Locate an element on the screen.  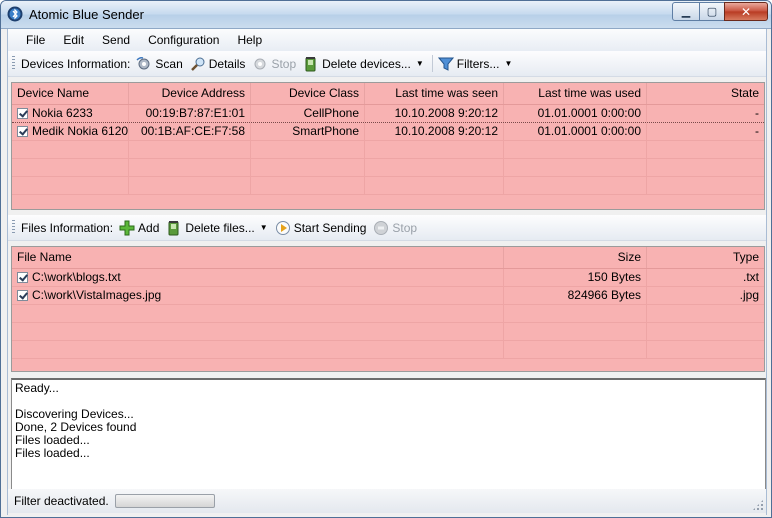
col-device-address: Device Address is located at coordinates (190, 93).